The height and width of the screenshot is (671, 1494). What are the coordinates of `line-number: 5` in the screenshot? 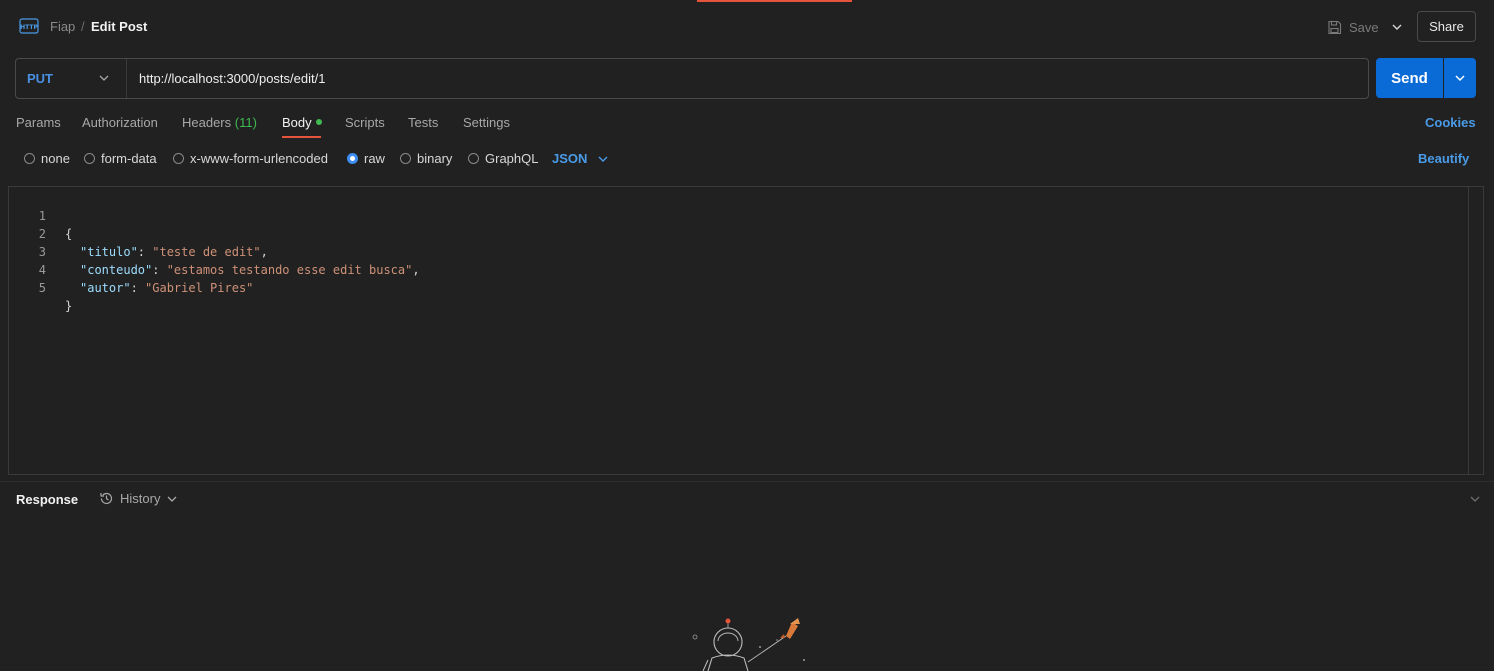 It's located at (42, 288).